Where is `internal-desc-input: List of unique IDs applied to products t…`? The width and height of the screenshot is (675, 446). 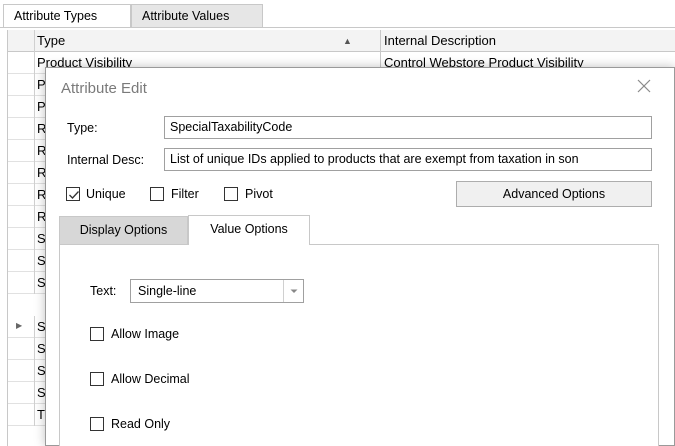 internal-desc-input: List of unique IDs applied to products t… is located at coordinates (408, 159).